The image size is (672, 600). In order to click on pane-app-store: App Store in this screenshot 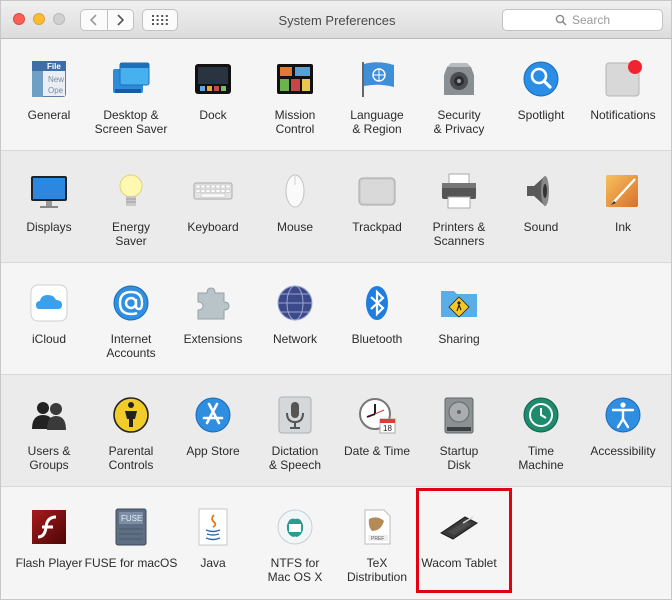, I will do `click(213, 429)`.